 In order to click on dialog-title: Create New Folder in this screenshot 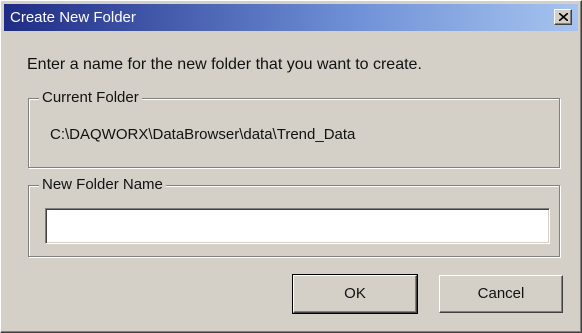, I will do `click(73, 17)`.